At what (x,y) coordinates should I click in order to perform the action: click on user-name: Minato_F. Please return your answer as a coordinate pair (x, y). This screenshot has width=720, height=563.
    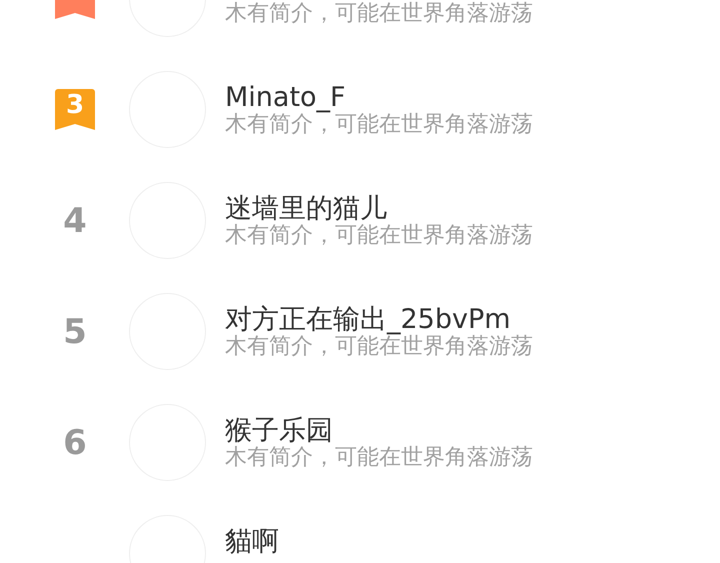
    Looking at the image, I should click on (379, 97).